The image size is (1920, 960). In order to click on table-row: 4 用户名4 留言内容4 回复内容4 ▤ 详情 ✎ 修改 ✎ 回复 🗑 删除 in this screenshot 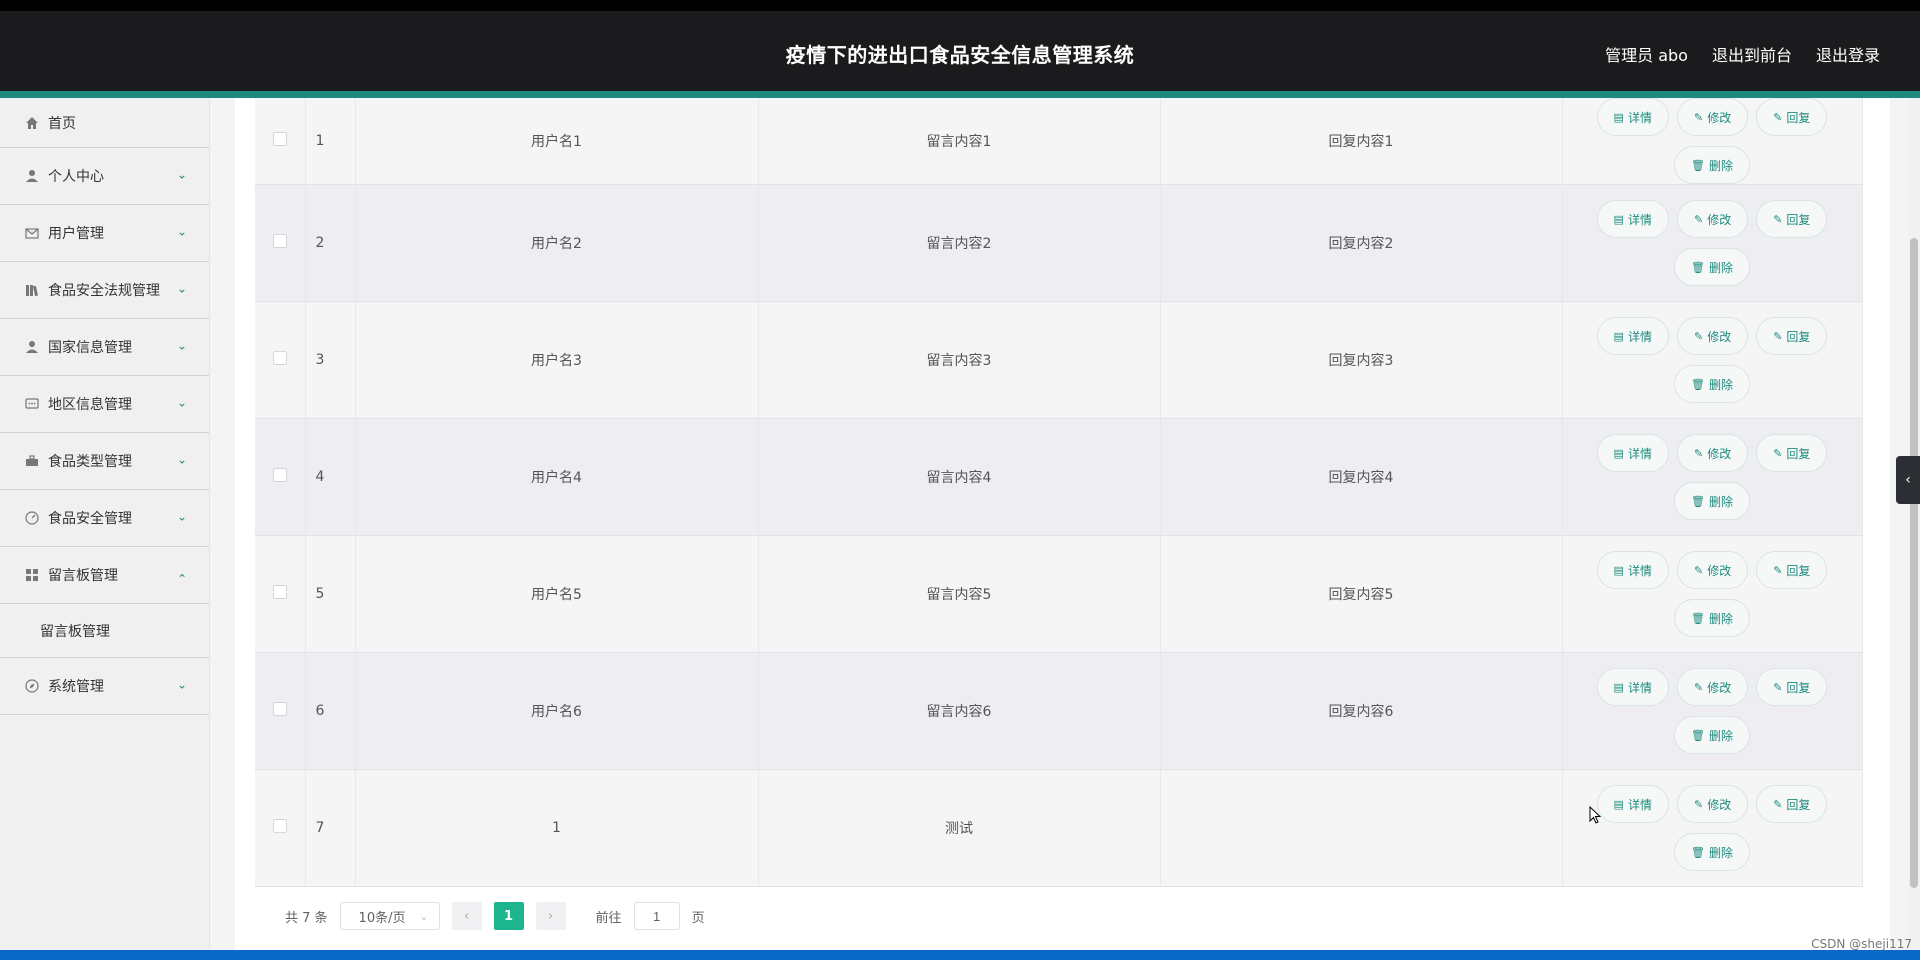, I will do `click(1059, 477)`.